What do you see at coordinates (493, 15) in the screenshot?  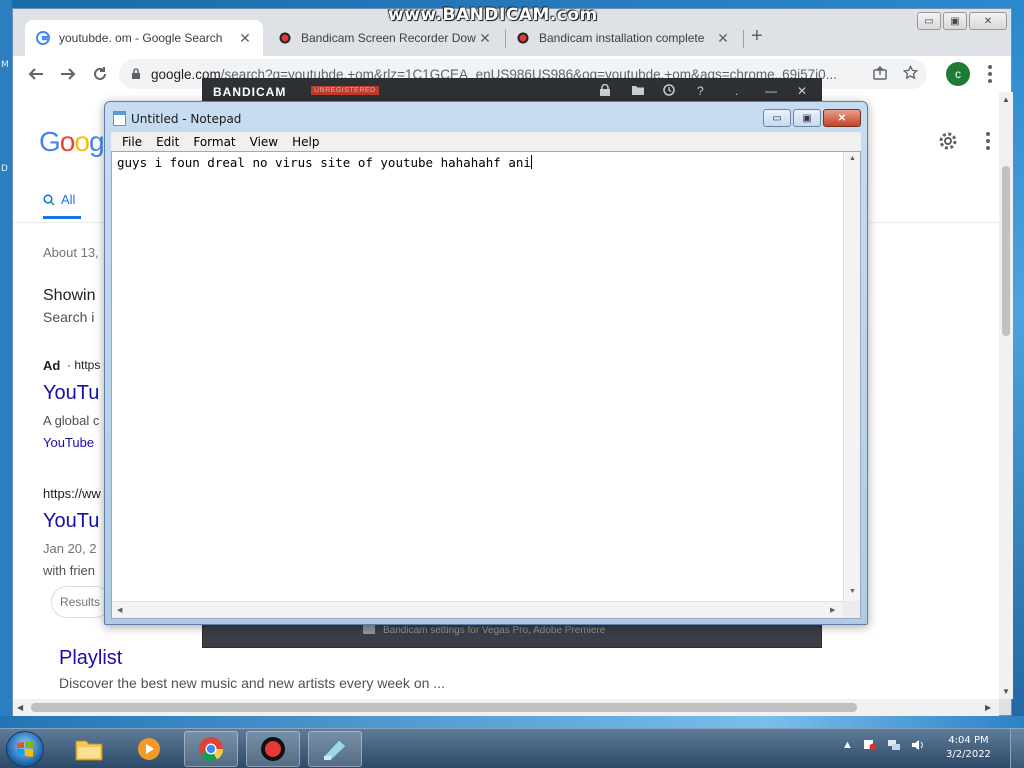 I see `bandicam-watermark: www.BANDICAM.com` at bounding box center [493, 15].